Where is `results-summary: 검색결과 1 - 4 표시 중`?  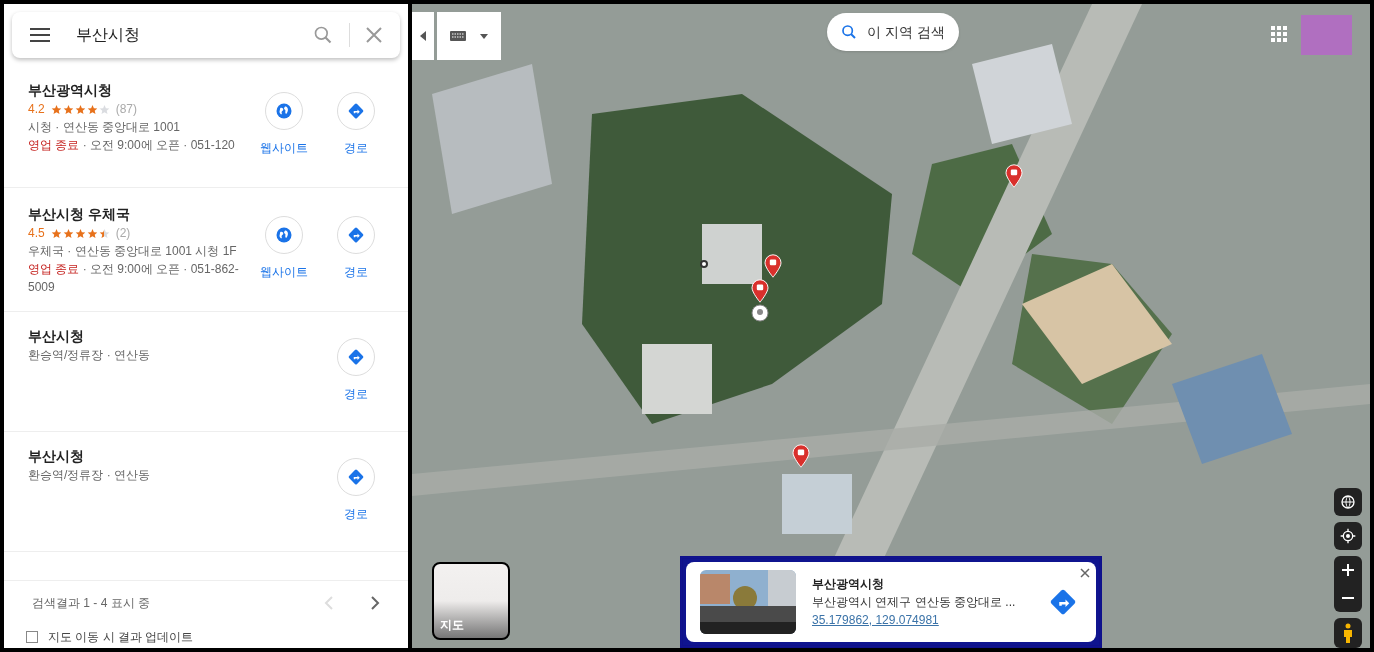 results-summary: 검색결과 1 - 4 표시 중 is located at coordinates (91, 603).